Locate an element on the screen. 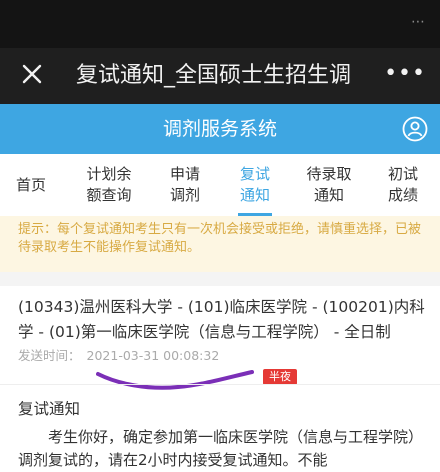 The height and width of the screenshot is (472, 440). title-bar: 复试通知_全国硕士生招生调 ••• is located at coordinates (220, 76).